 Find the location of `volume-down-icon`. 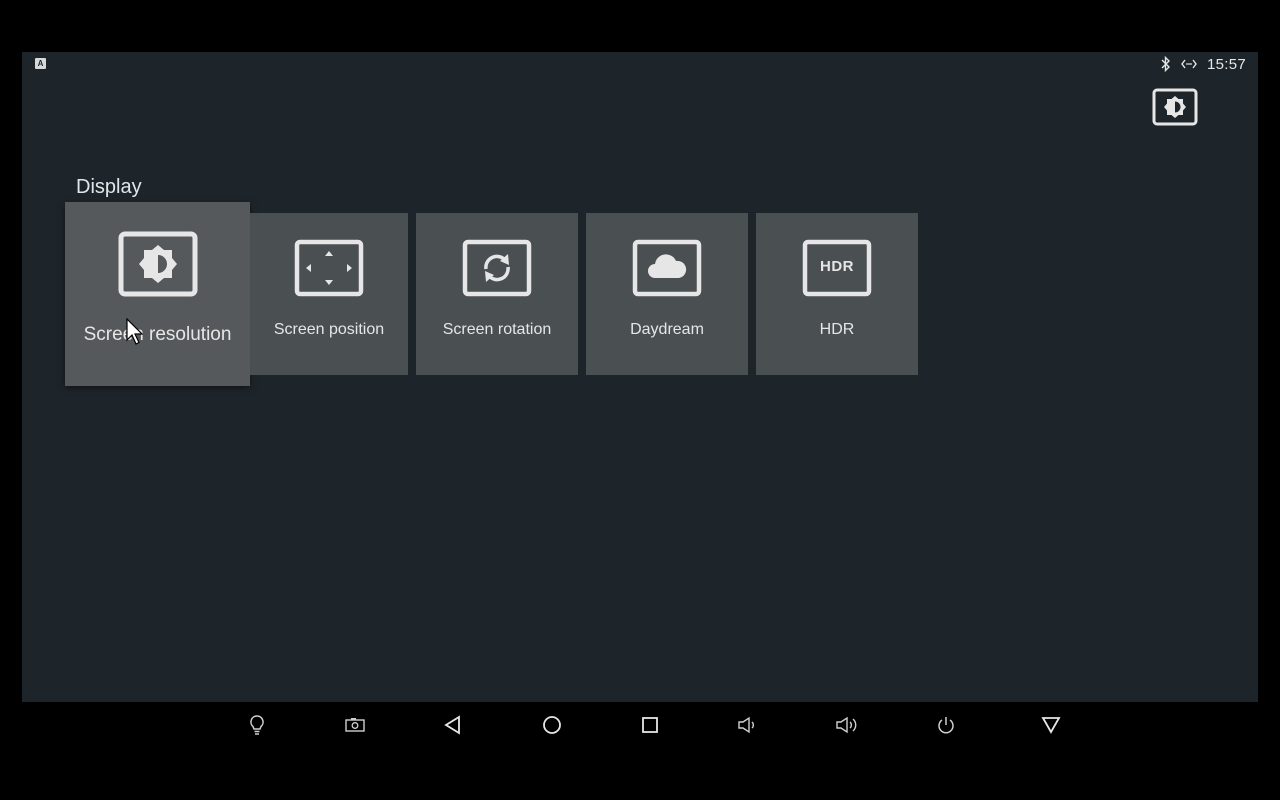

volume-down-icon is located at coordinates (748, 725).